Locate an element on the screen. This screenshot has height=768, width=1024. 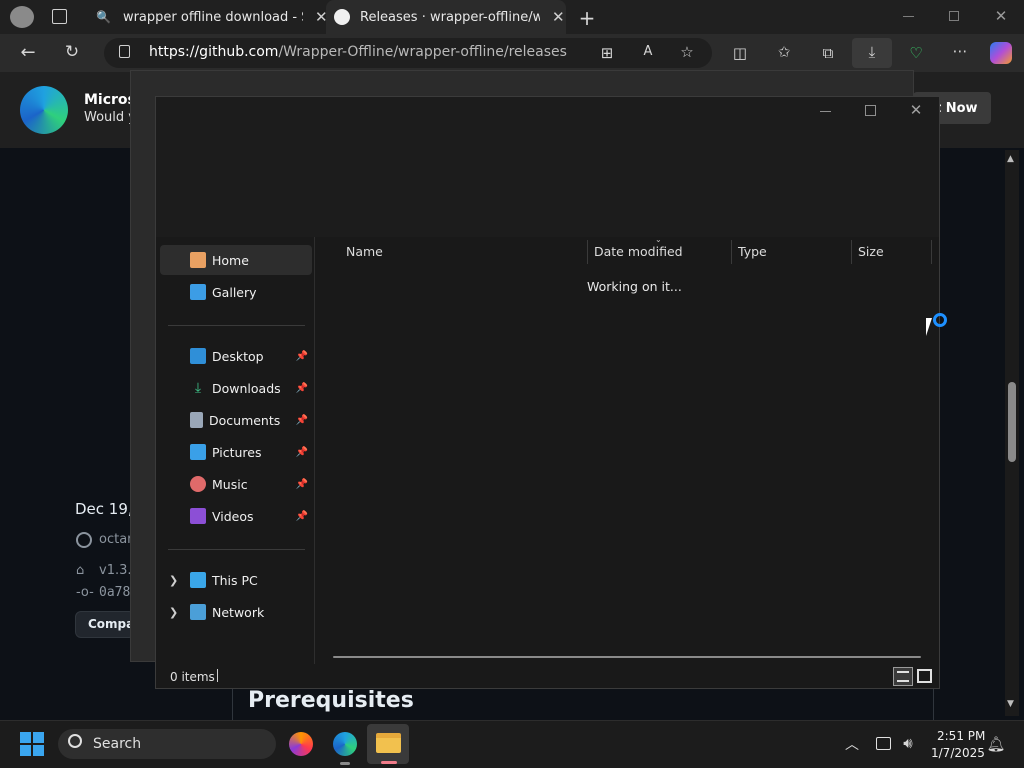
back-icon: ← is located at coordinates (28, 52).